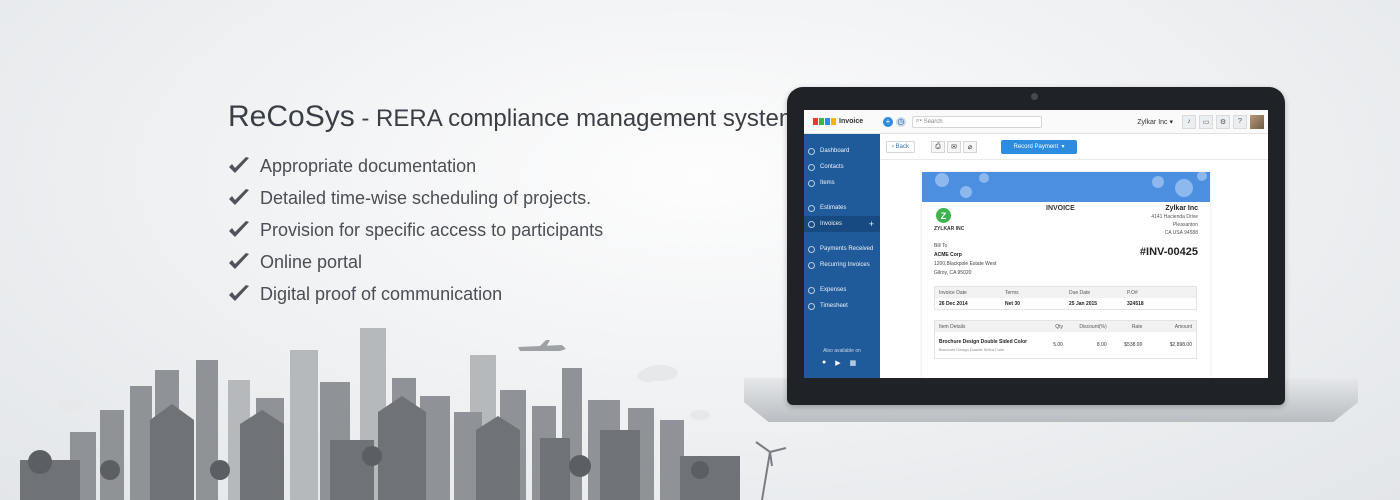  I want to click on floral-pattern-icon, so click(1071, 185).